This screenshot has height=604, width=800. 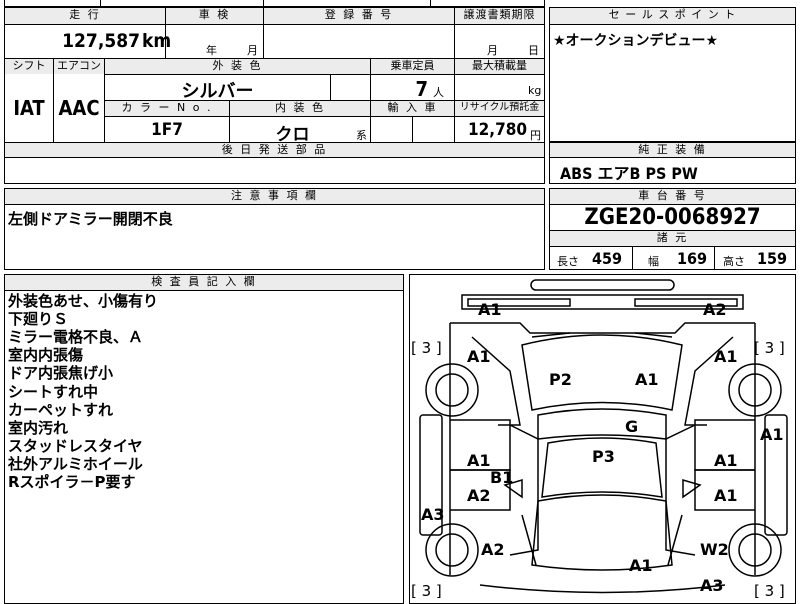 What do you see at coordinates (274, 3) in the screenshot?
I see `top-clipped-row` at bounding box center [274, 3].